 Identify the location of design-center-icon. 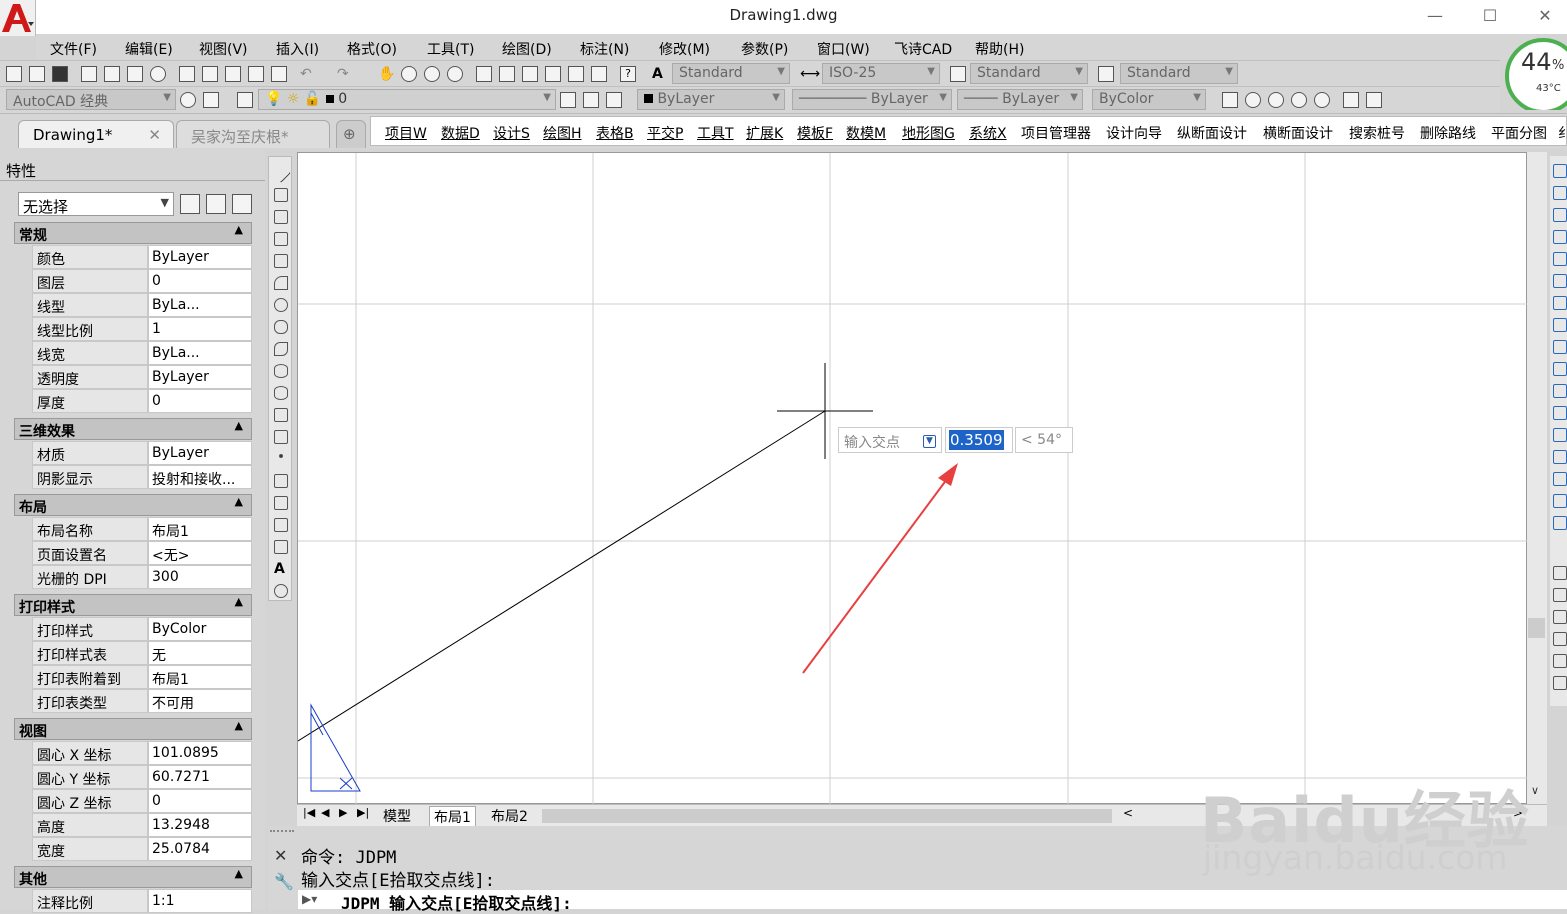
(507, 74).